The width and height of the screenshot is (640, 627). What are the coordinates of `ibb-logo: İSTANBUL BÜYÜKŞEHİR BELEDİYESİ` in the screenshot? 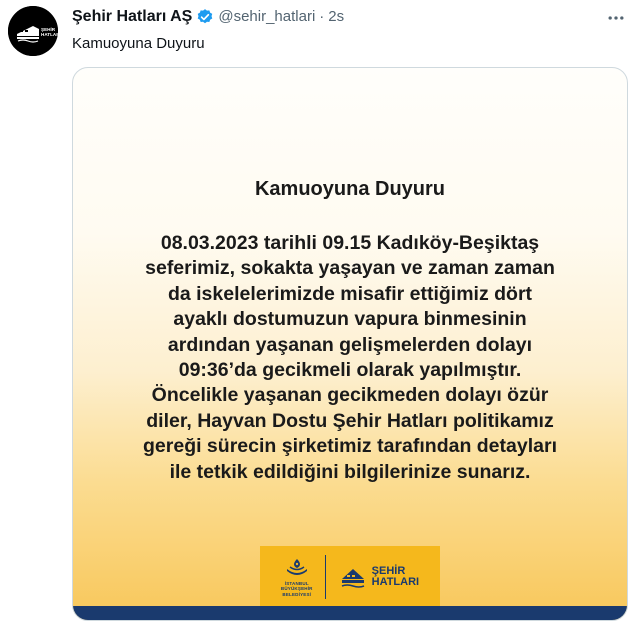 It's located at (297, 577).